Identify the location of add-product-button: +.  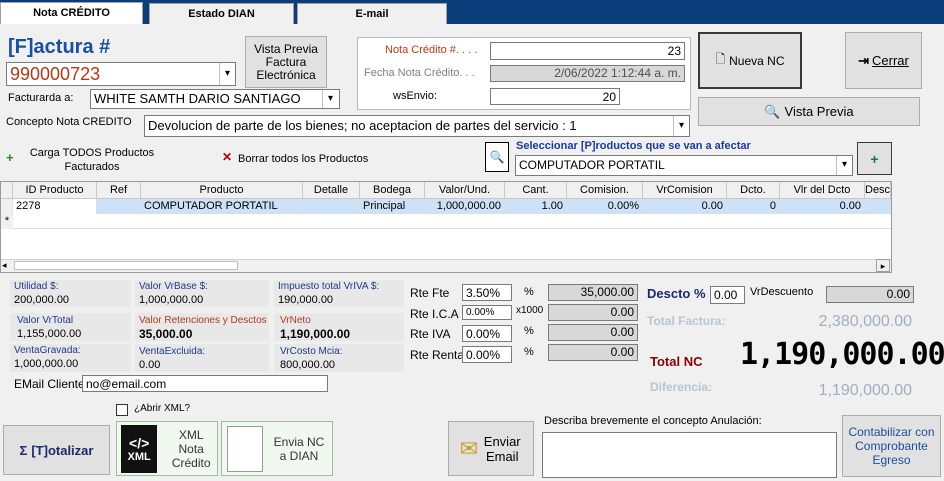
(874, 158).